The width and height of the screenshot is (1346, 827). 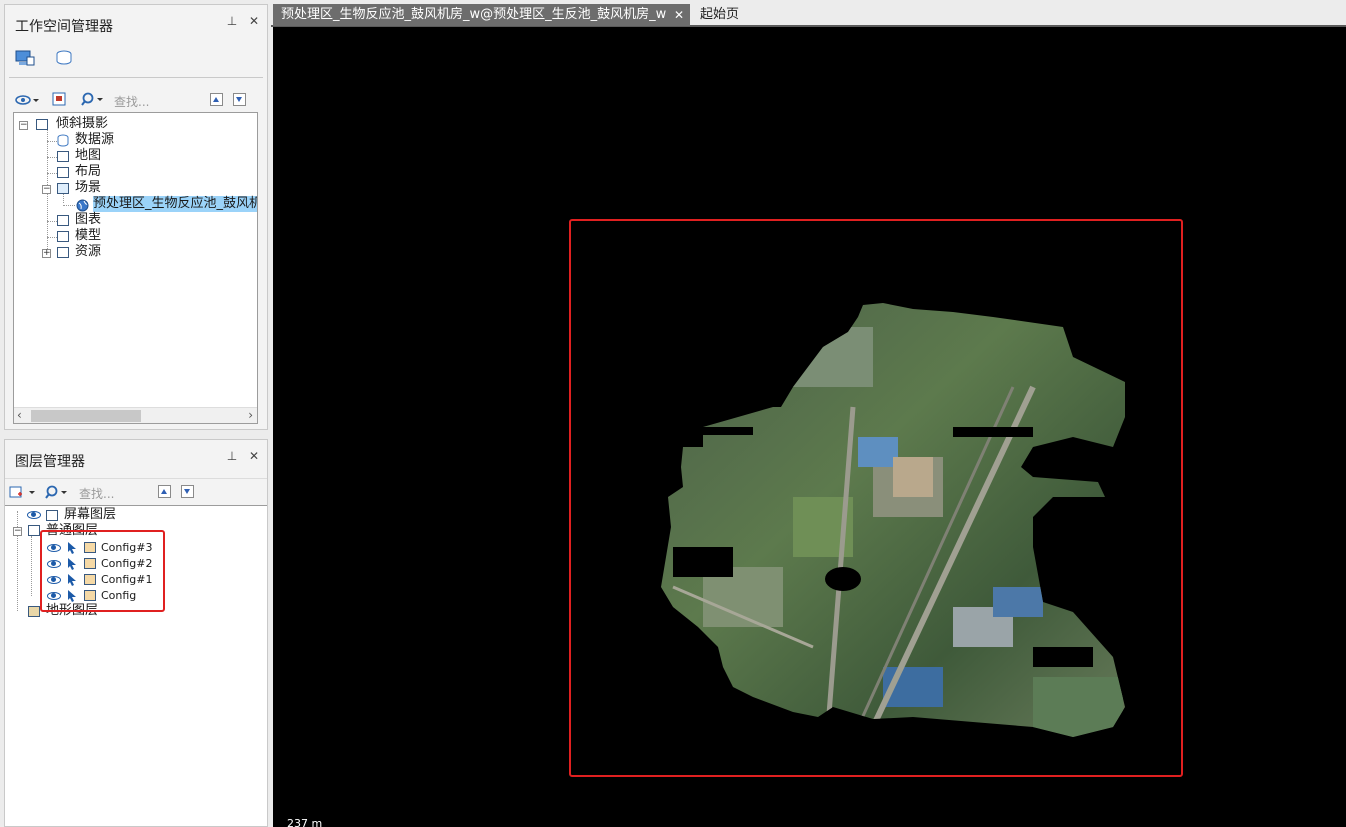 I want to click on document-tab-strip: 预处理区_生物反应池_鼓风机房_w@预处理区_生反池_鼓风机房_w ✕ 起始页, so click(x=808, y=13).